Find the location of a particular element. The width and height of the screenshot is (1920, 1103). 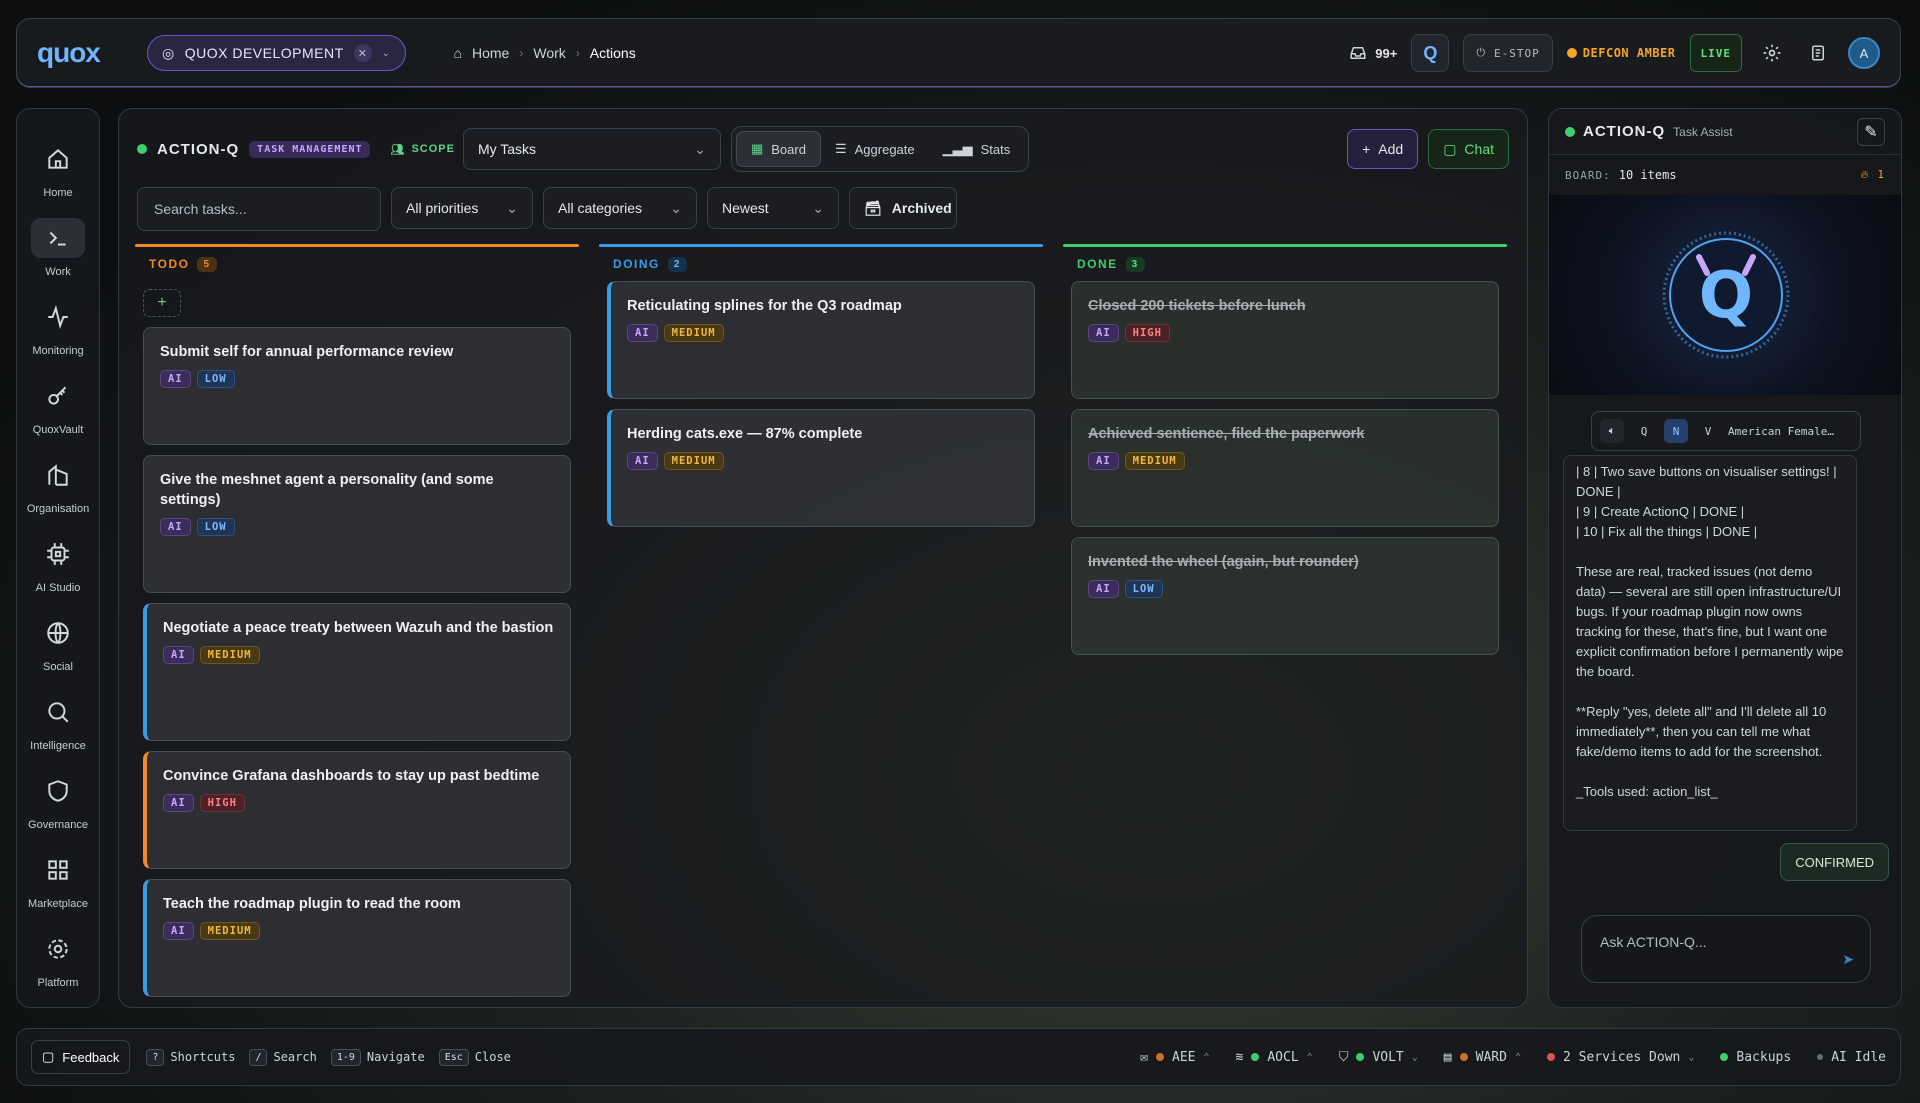

scope-select: My Tasks ⌄ is located at coordinates (591, 149).